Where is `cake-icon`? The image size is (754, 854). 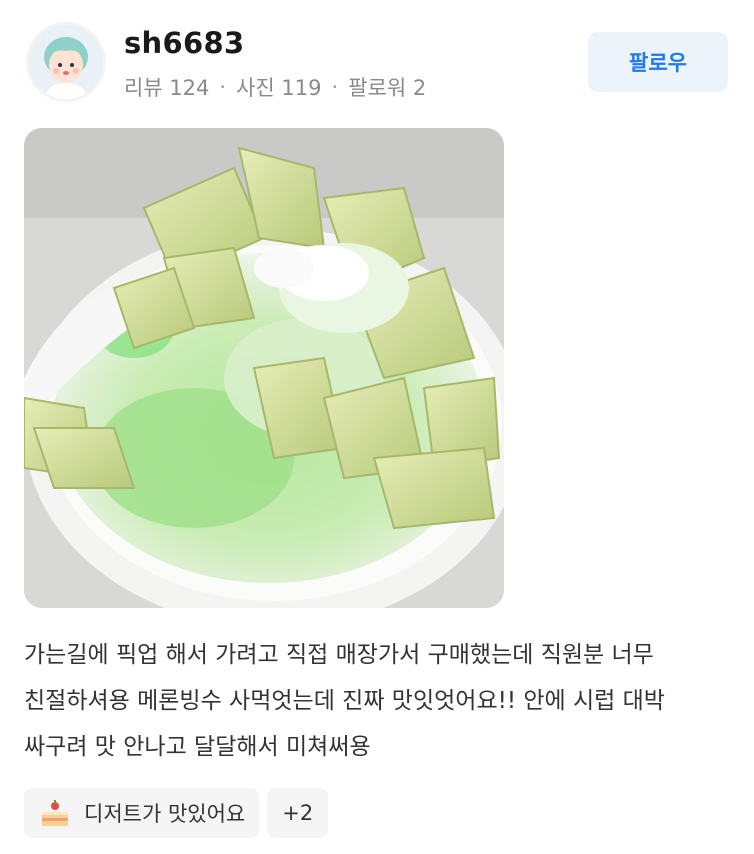 cake-icon is located at coordinates (55, 813).